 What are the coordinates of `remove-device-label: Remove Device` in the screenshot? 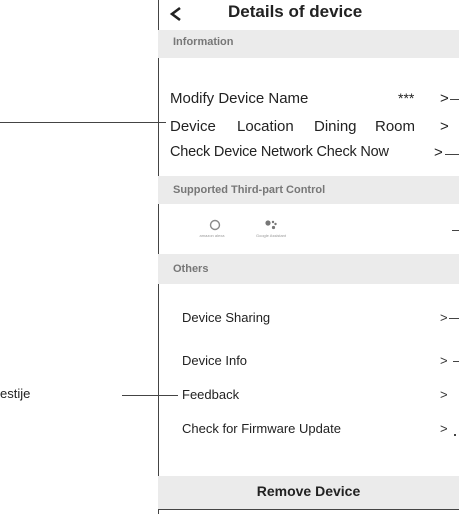 It's located at (308, 491).